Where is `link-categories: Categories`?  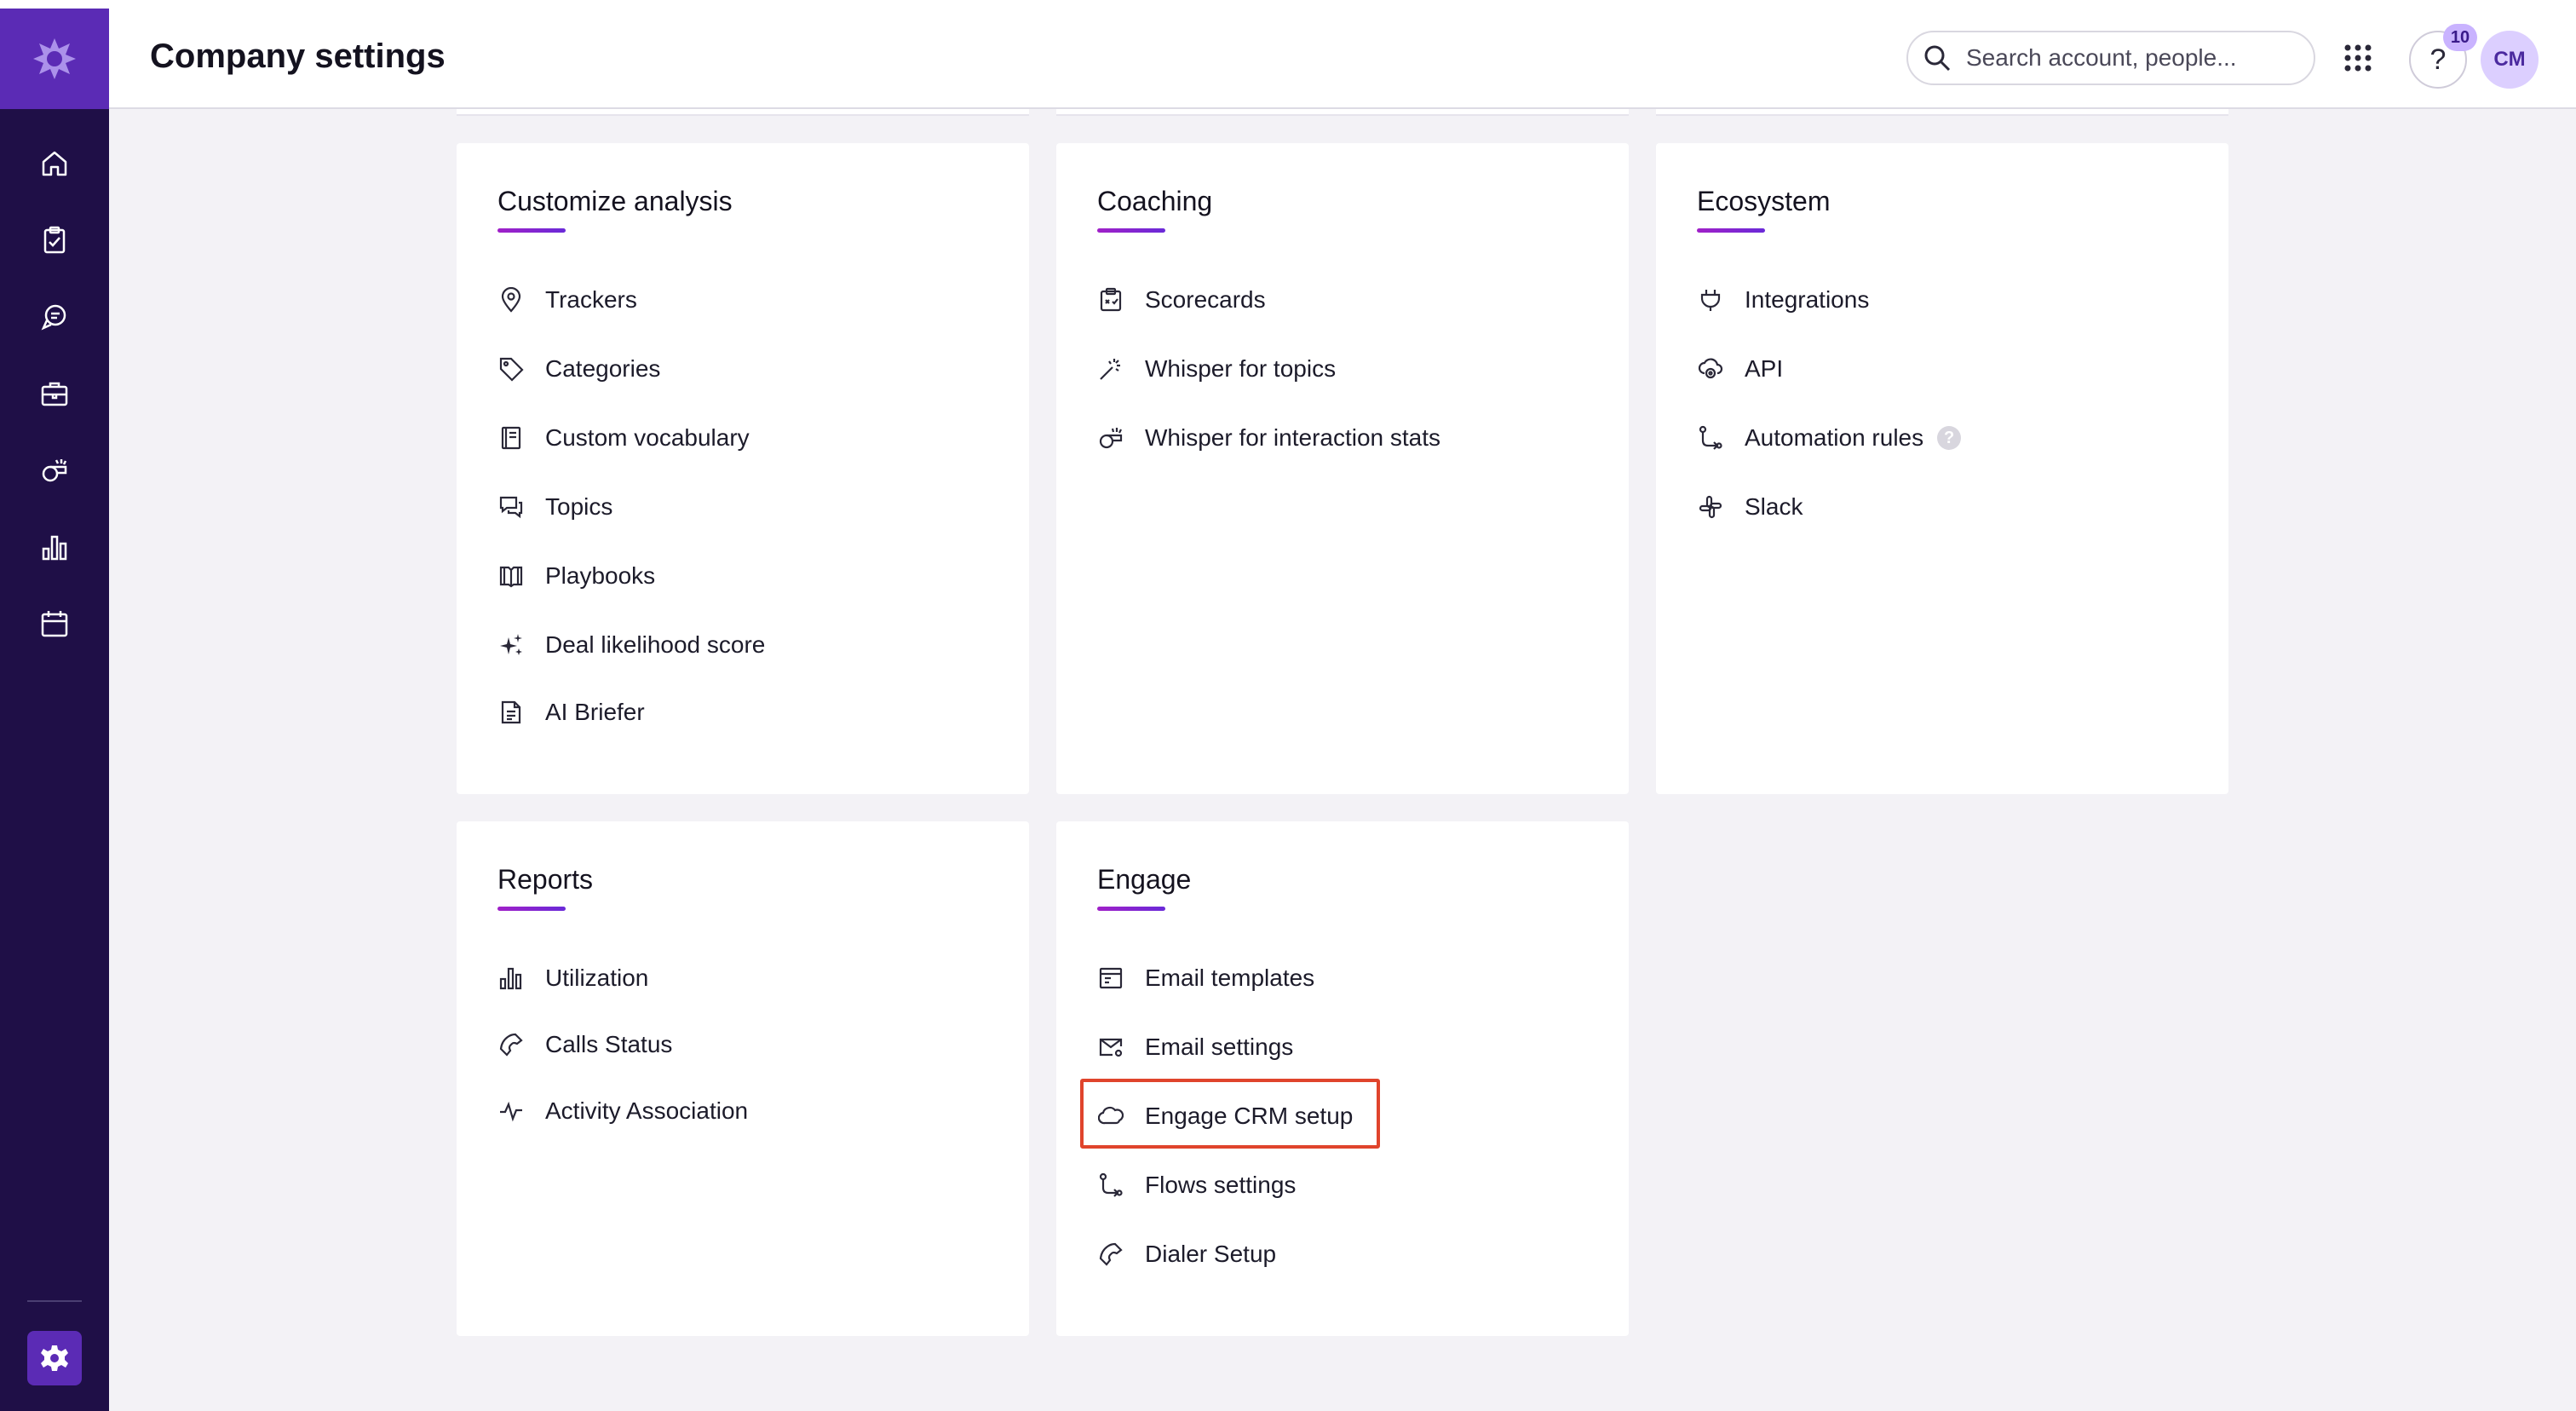
link-categories: Categories is located at coordinates (577, 369).